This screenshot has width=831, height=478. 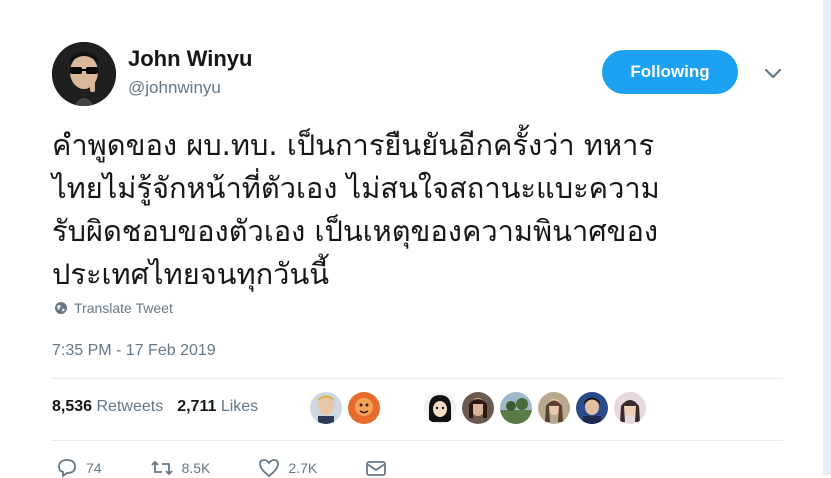 I want to click on envelope-icon, so click(x=376, y=468).